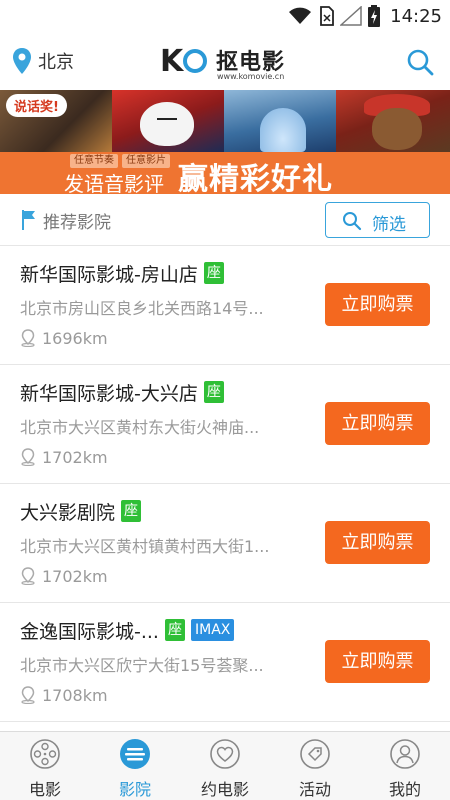 The height and width of the screenshot is (800, 450). Describe the element at coordinates (109, 393) in the screenshot. I see `cinema-name: 新华国际影城-大兴店` at that location.